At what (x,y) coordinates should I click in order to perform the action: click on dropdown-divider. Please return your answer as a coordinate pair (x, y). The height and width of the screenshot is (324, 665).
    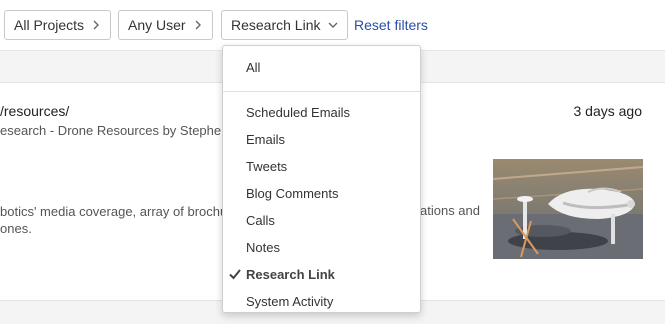
    Looking at the image, I should click on (321, 91).